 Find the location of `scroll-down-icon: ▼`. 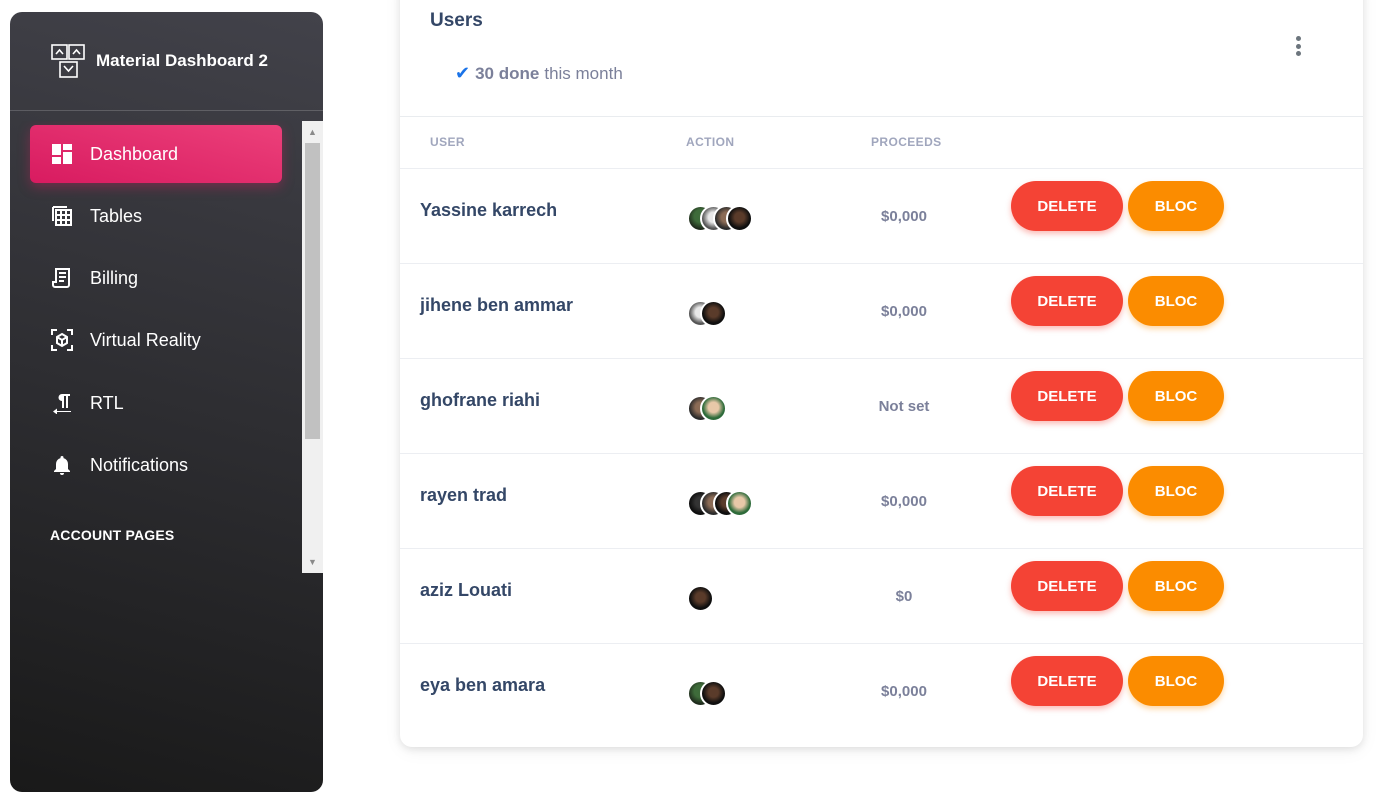

scroll-down-icon: ▼ is located at coordinates (312, 562).